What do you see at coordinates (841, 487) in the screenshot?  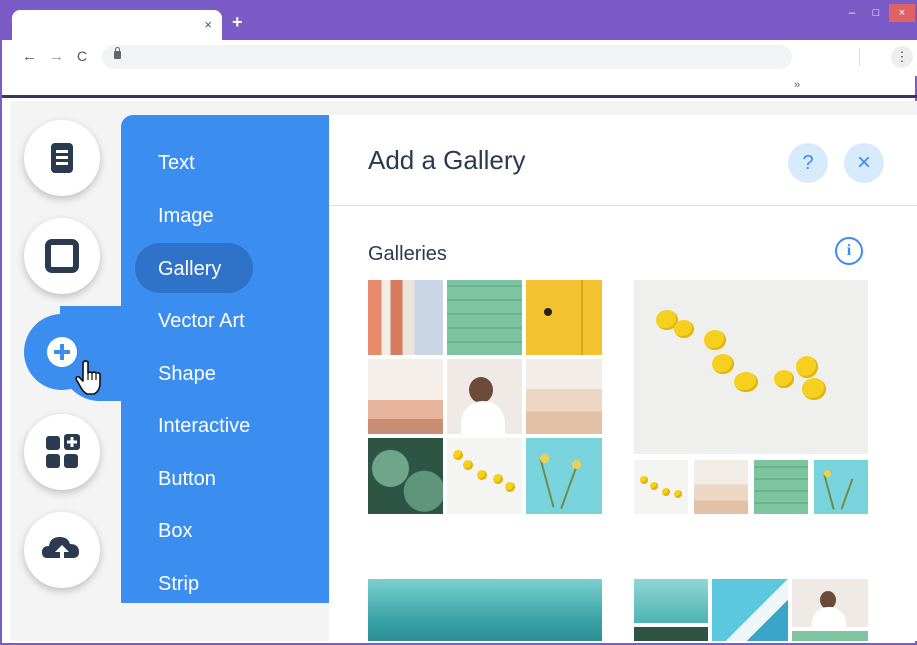 I see `gallery-strip-flowers` at bounding box center [841, 487].